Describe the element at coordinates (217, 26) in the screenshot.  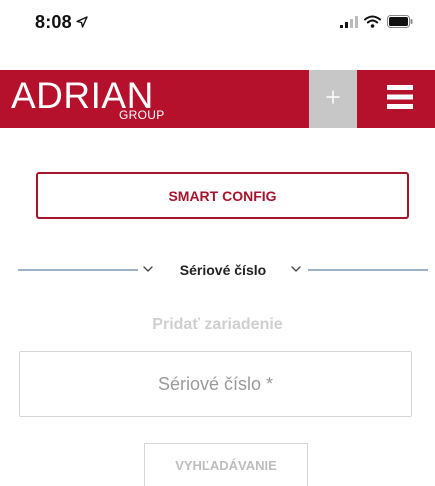
I see `status-bar: 8:08` at that location.